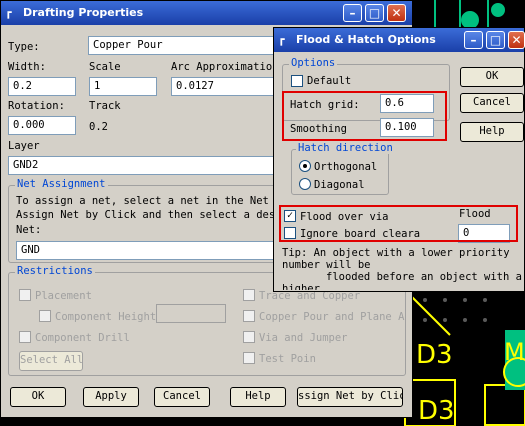 Image resolution: width=525 pixels, height=426 pixels. Describe the element at coordinates (105, 67) in the screenshot. I see `scale-label: Scale` at that location.